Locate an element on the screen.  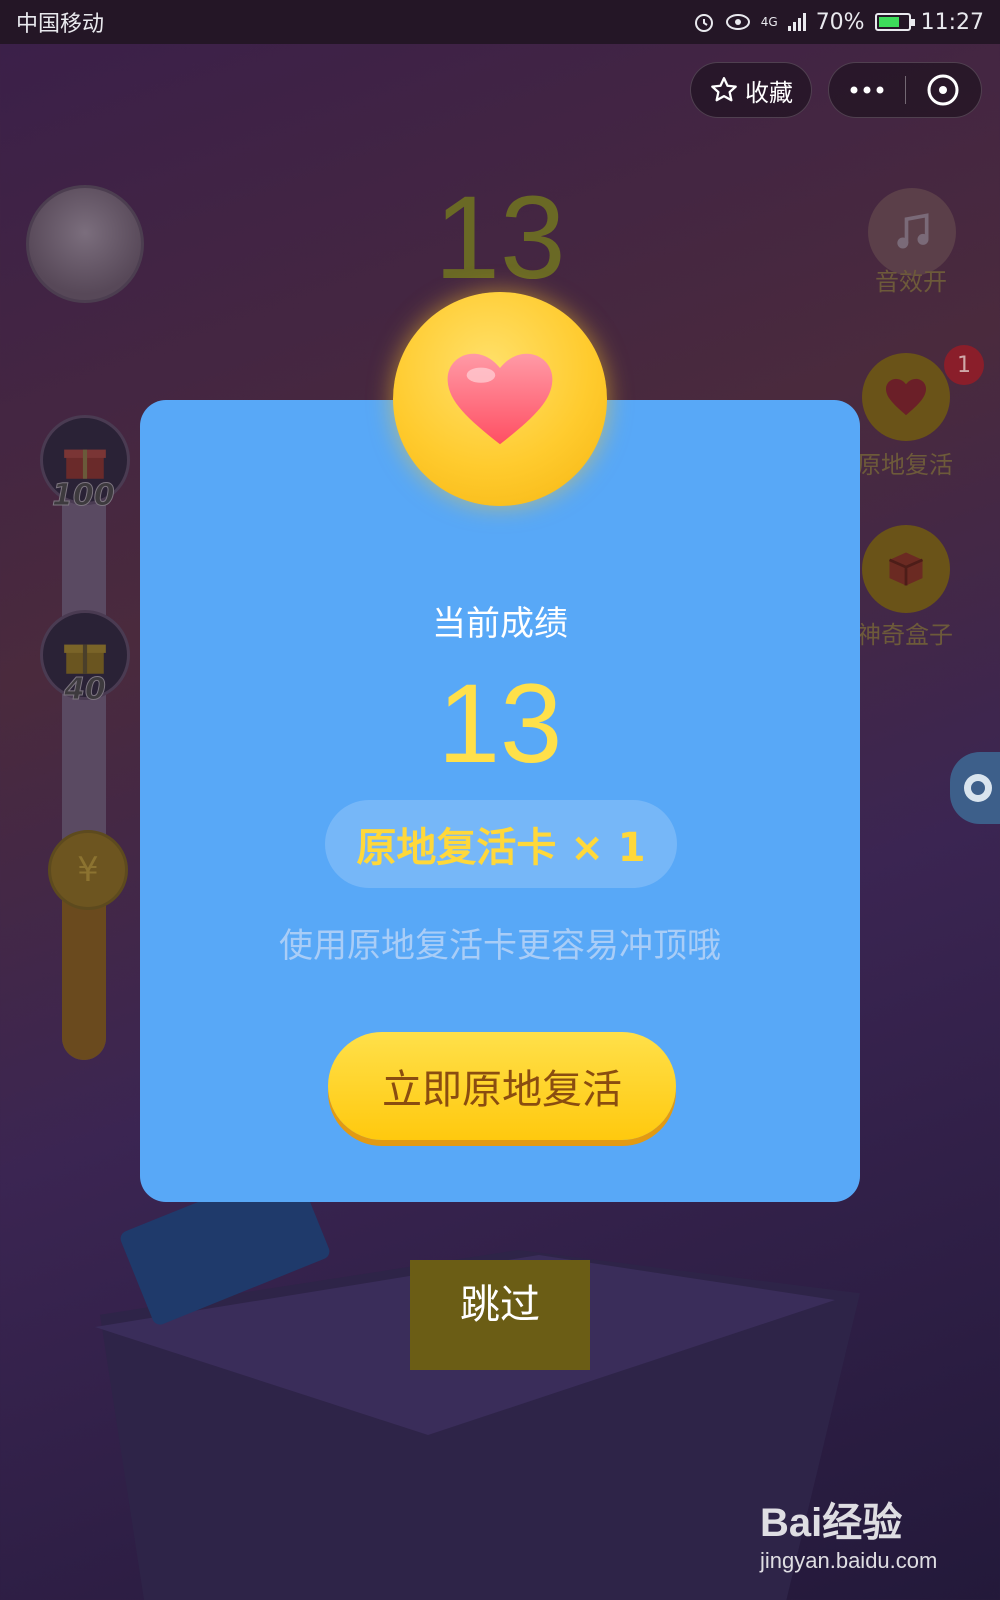
heart-badge is located at coordinates (500, 399).